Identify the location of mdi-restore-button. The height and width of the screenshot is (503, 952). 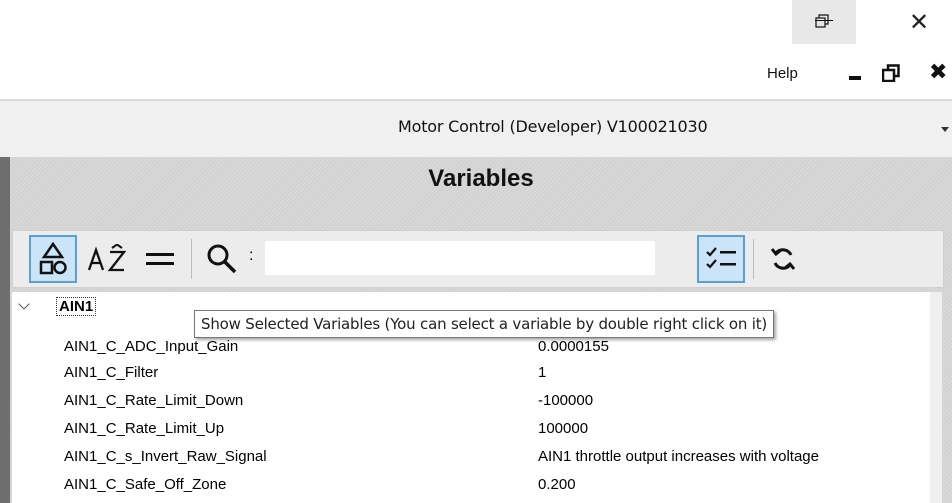
(891, 73).